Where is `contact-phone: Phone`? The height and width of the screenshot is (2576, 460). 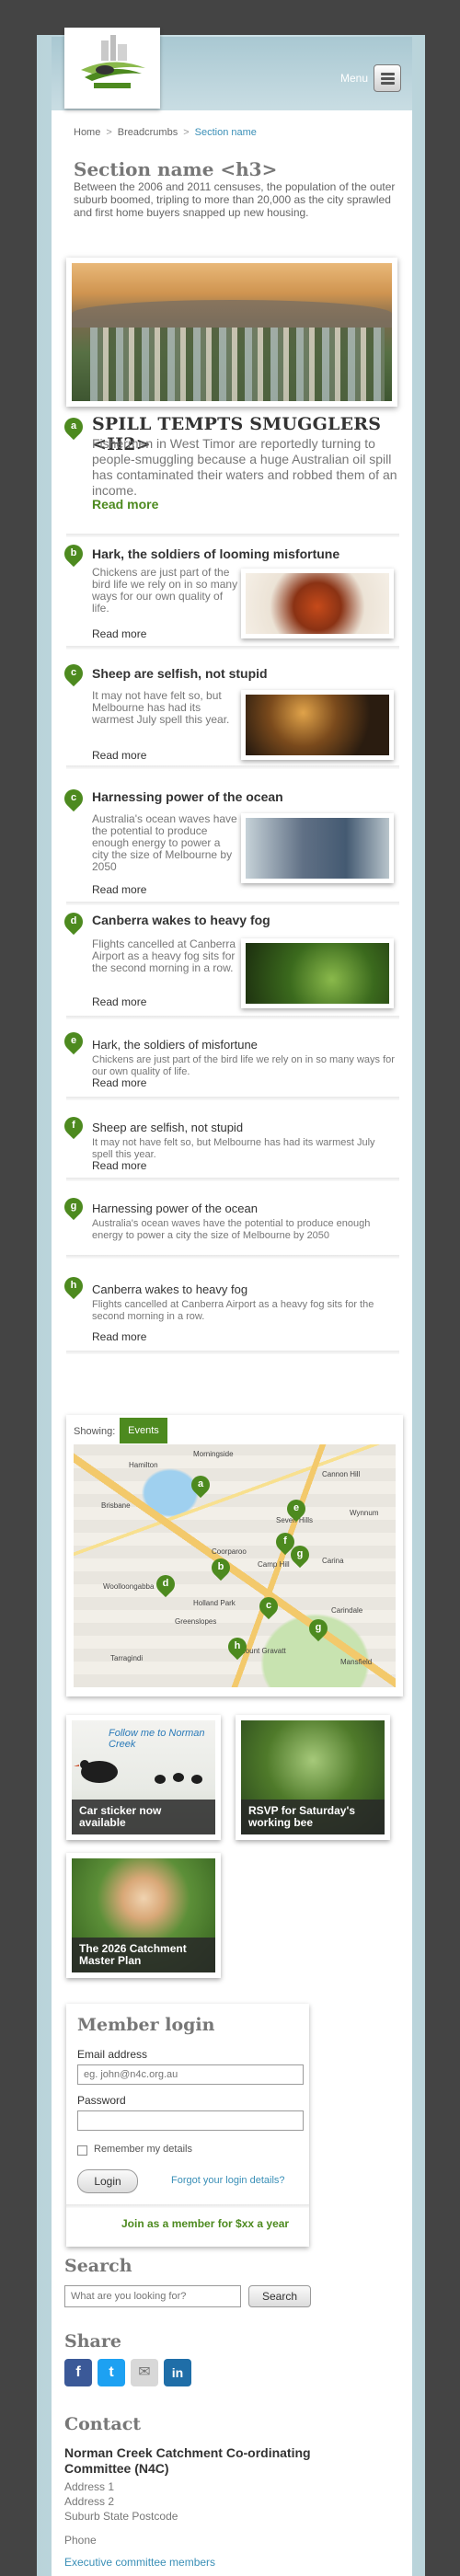 contact-phone: Phone is located at coordinates (80, 2540).